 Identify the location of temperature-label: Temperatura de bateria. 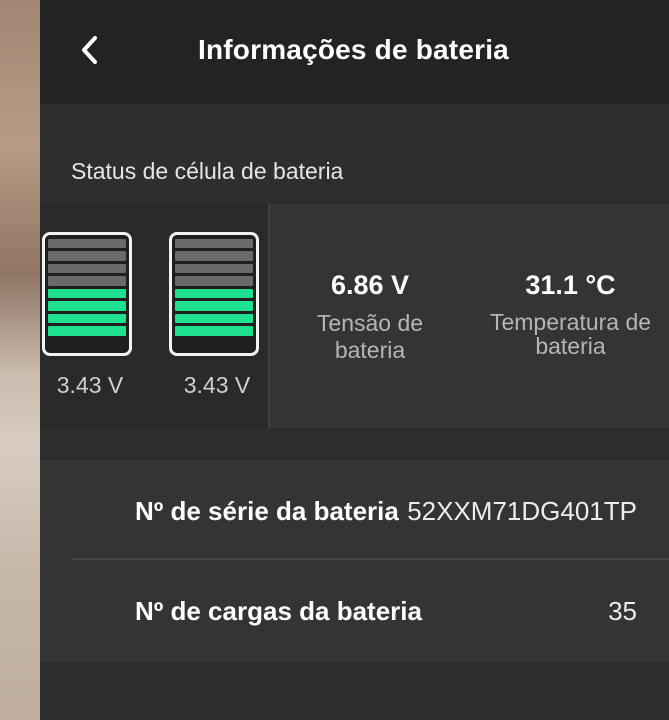
(568, 334).